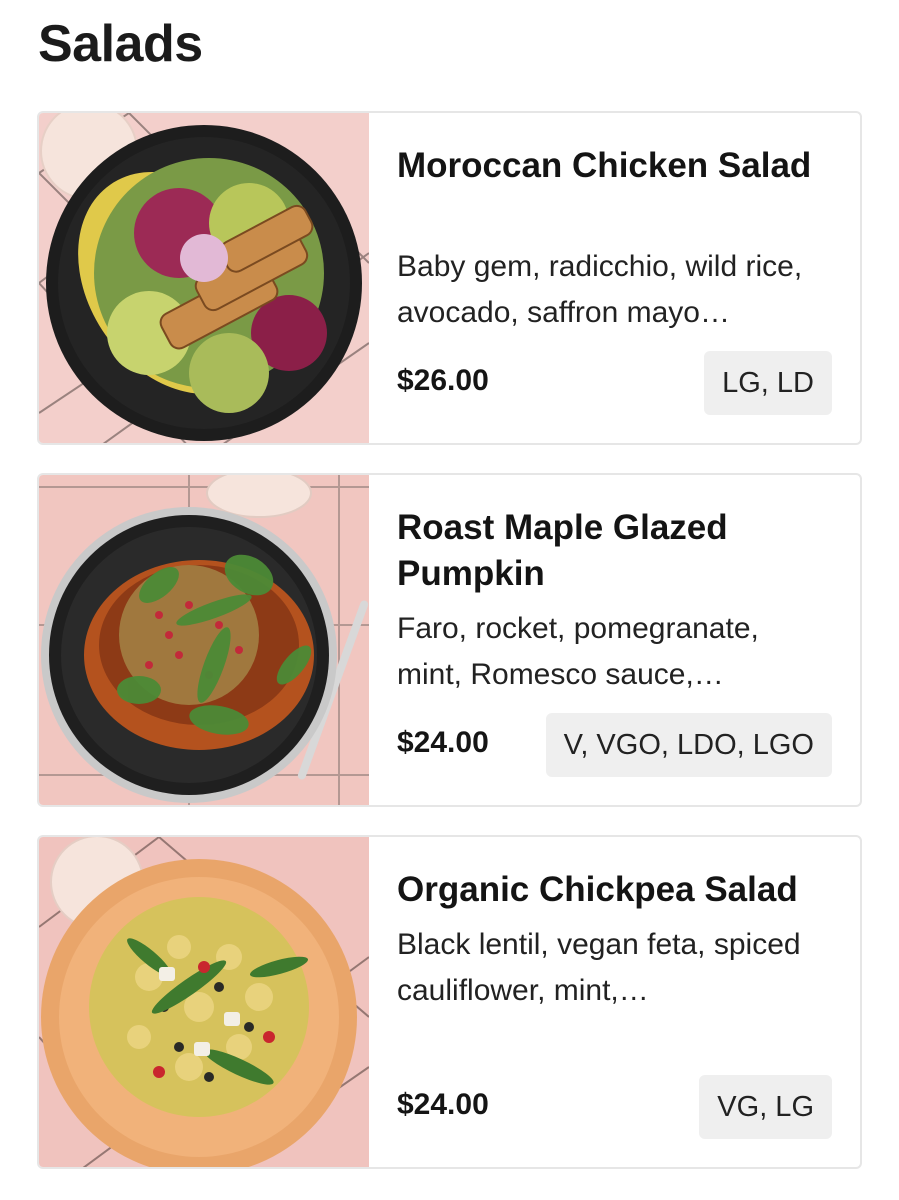 The width and height of the screenshot is (899, 1200). I want to click on item-name: Moroccan Chicken Salad, so click(604, 165).